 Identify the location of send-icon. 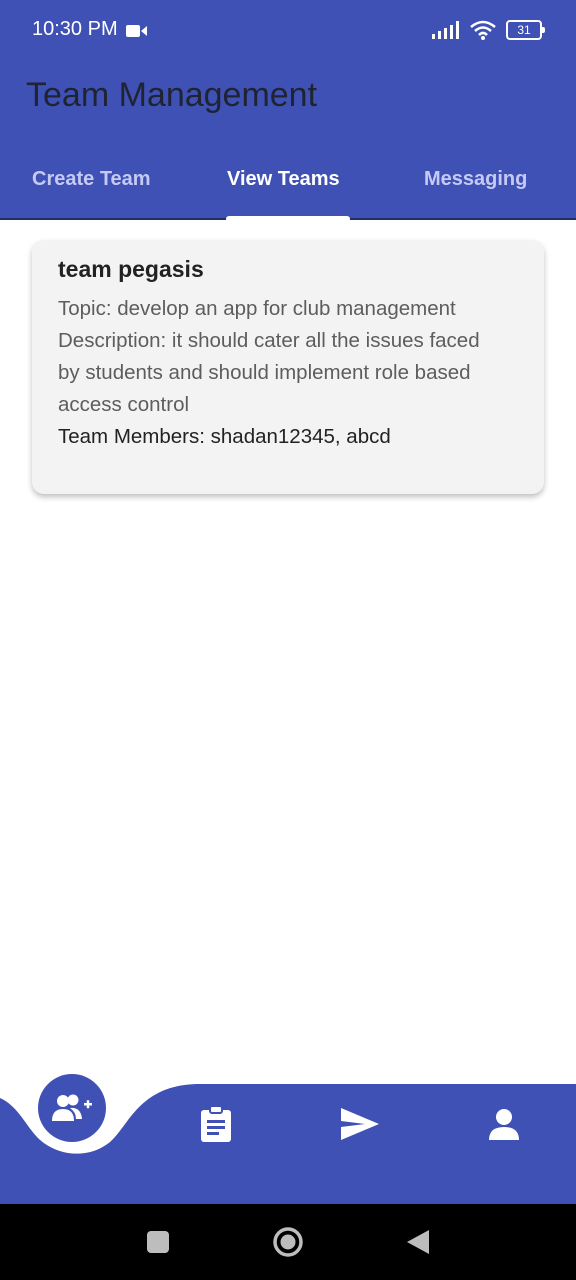
(360, 1124).